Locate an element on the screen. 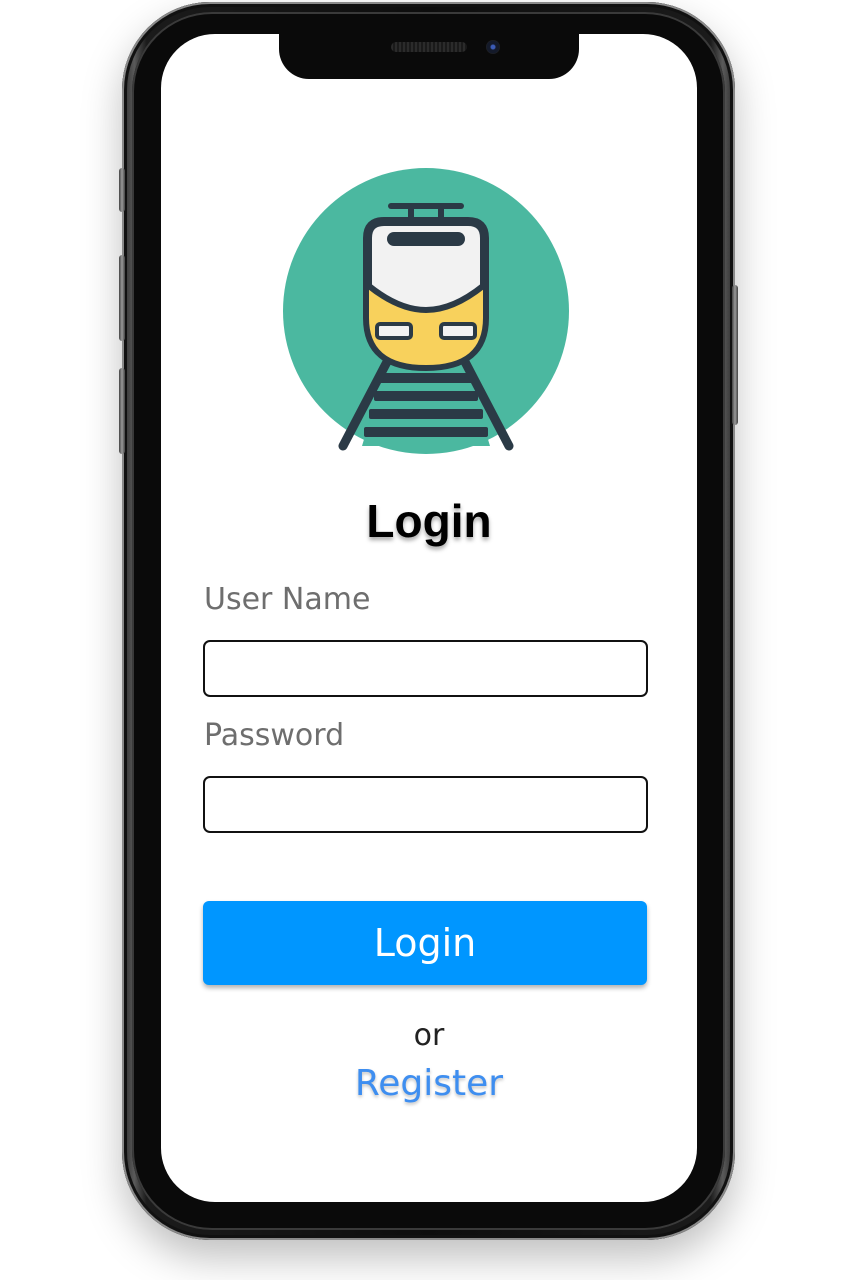  front-camera is located at coordinates (493, 47).